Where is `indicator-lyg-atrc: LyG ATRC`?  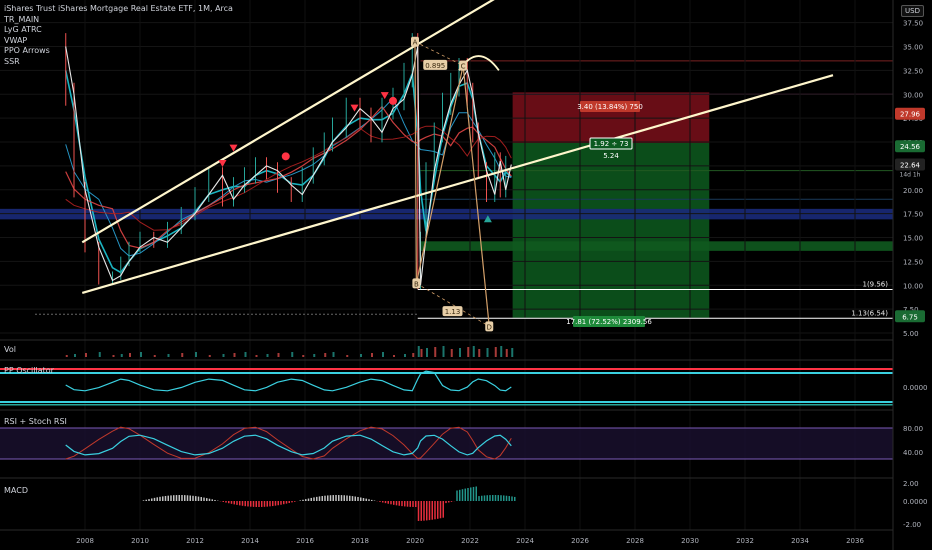
indicator-lyg-atrc: LyG ATRC is located at coordinates (118, 30).